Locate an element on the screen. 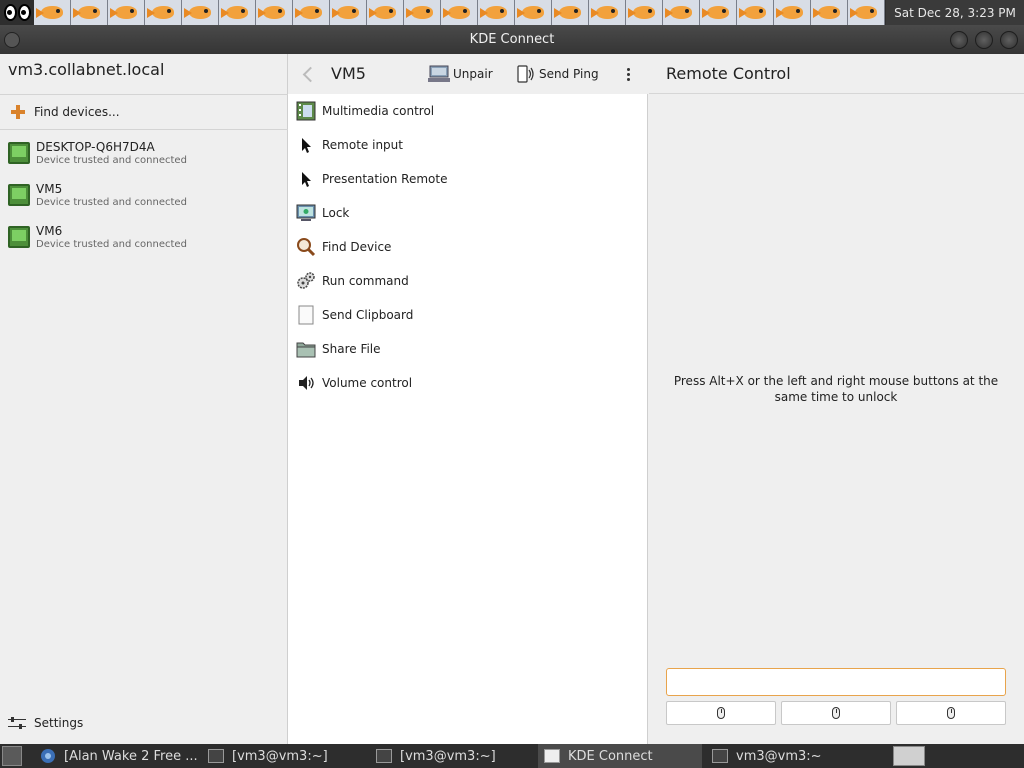 The image size is (1024, 768). remote-text-input is located at coordinates (836, 682).